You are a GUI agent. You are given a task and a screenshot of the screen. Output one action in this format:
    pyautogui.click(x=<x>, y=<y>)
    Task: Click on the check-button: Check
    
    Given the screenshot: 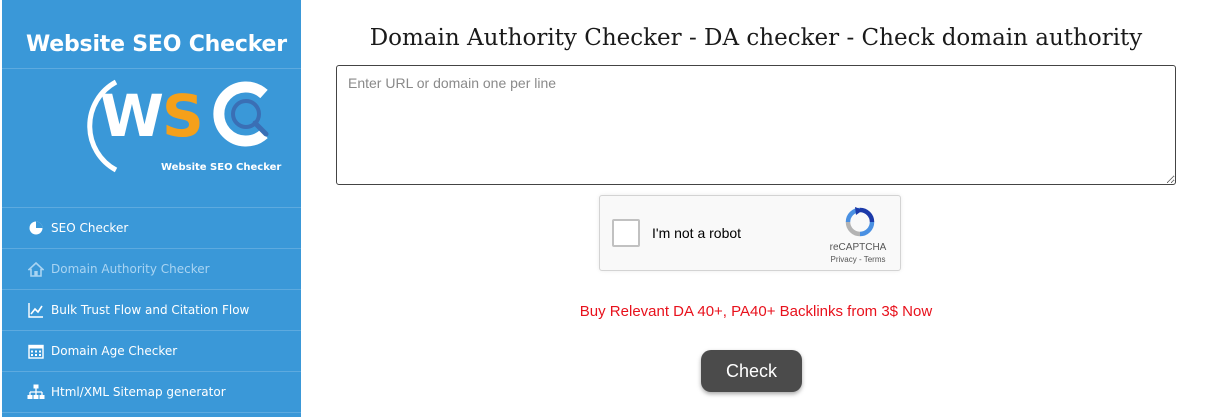 What is the action you would take?
    pyautogui.click(x=751, y=371)
    